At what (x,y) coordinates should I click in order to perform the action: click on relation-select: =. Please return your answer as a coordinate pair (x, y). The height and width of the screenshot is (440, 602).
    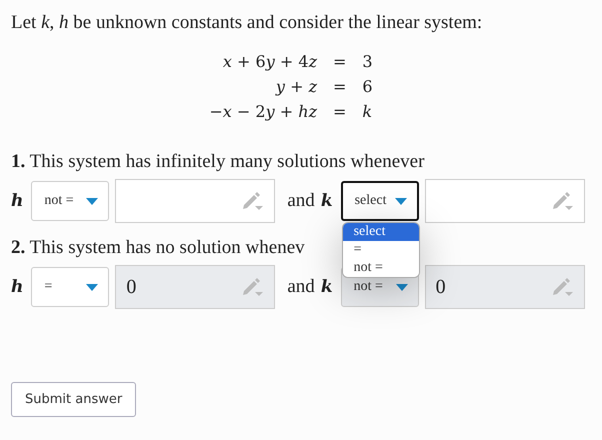
    Looking at the image, I should click on (70, 287).